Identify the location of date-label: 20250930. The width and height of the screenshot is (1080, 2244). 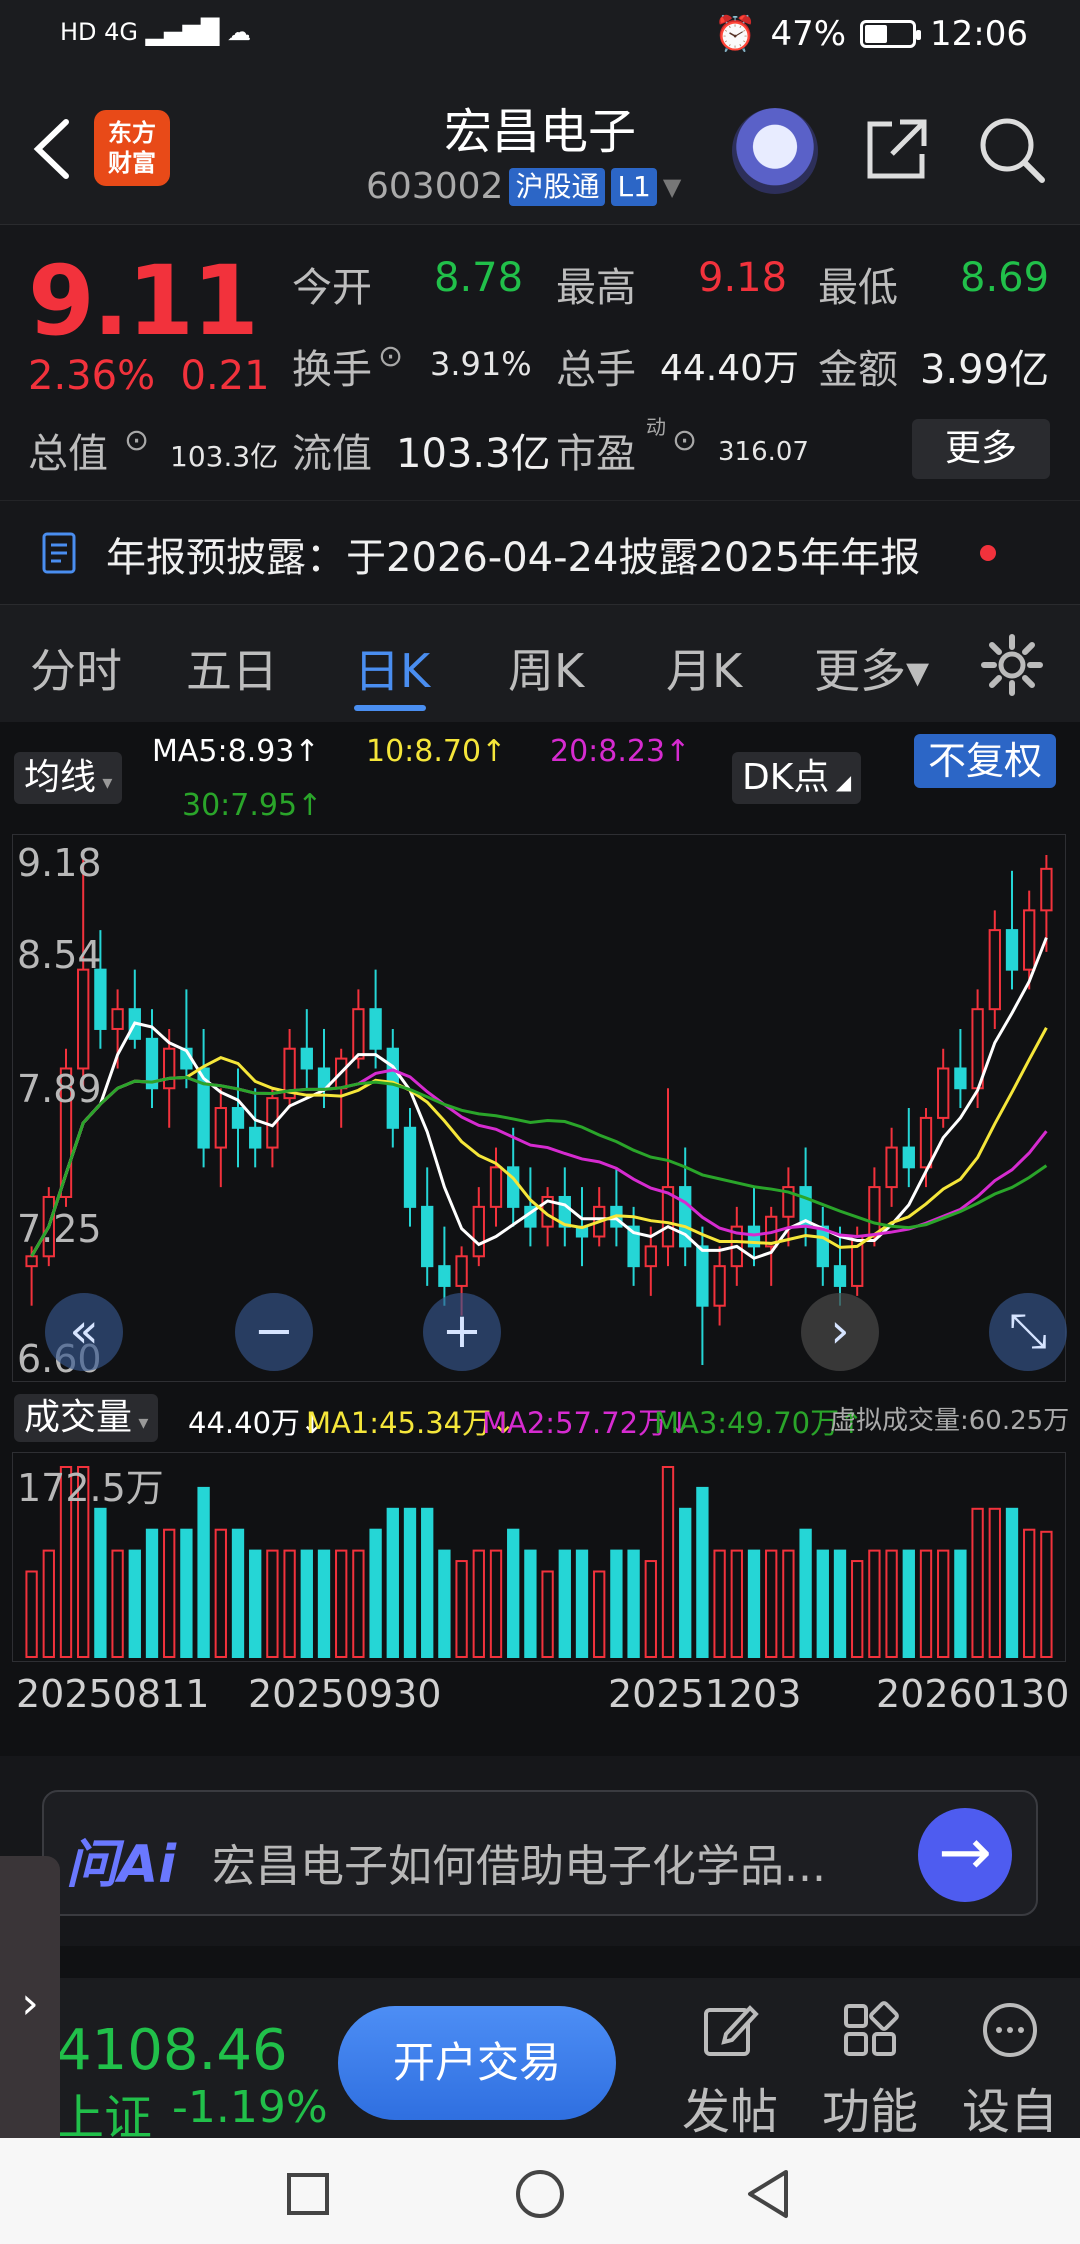
(345, 1694).